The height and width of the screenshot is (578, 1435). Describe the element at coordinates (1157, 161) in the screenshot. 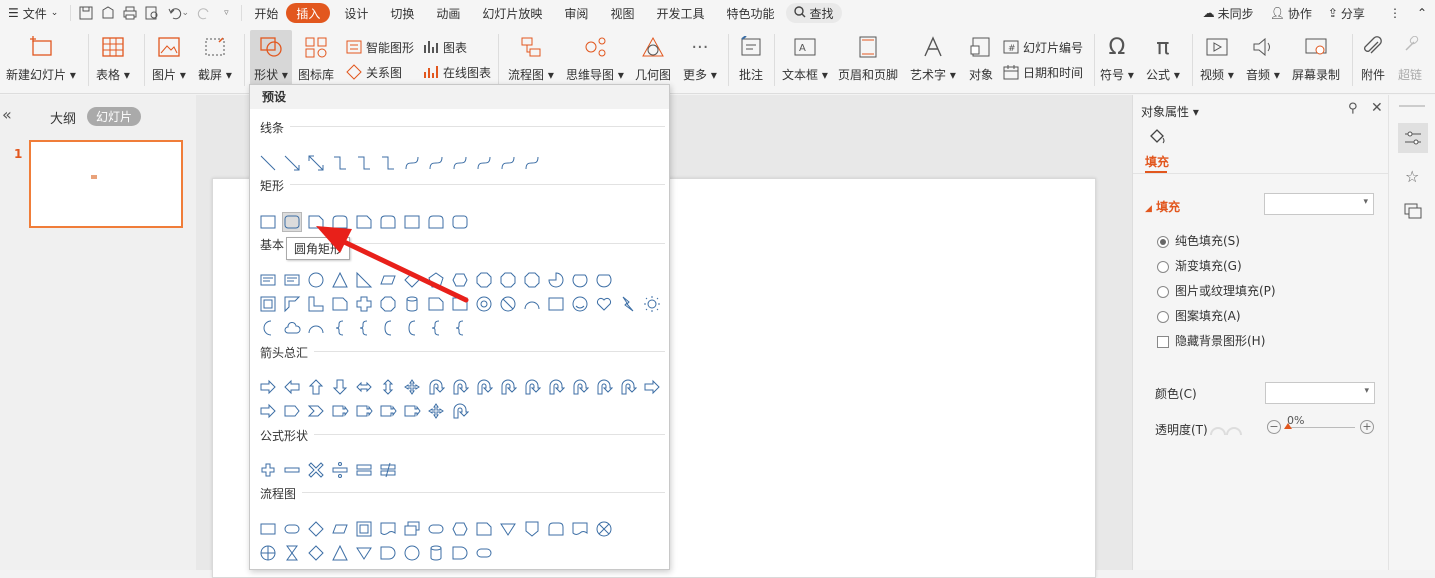

I see `tab-fill: 填充` at that location.